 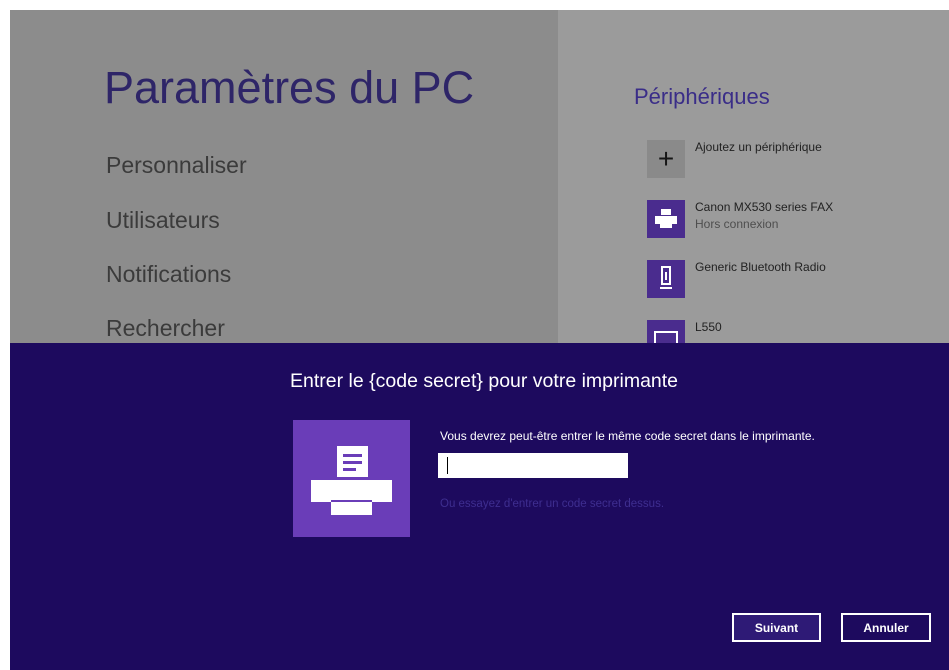 I want to click on devices-section-title: Périphériques, so click(x=702, y=96).